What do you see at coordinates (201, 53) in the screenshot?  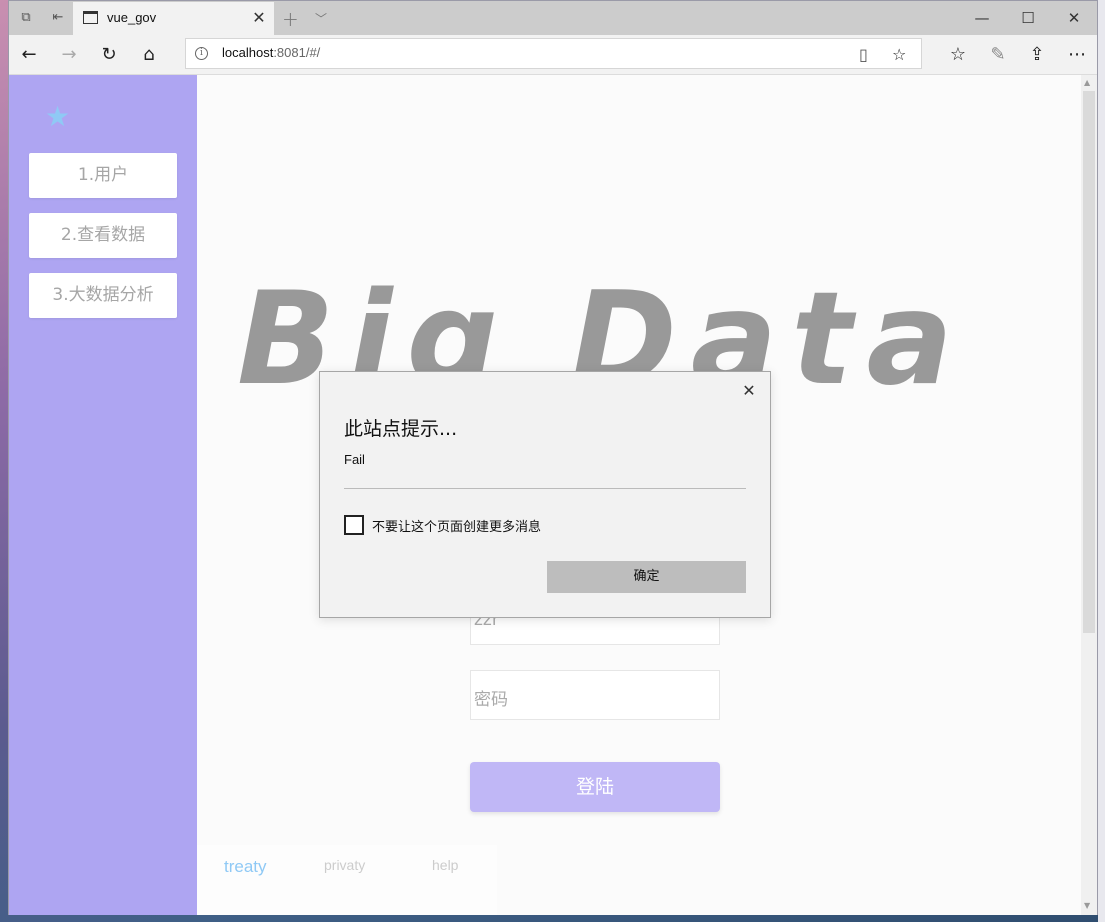 I see `info-icon: i` at bounding box center [201, 53].